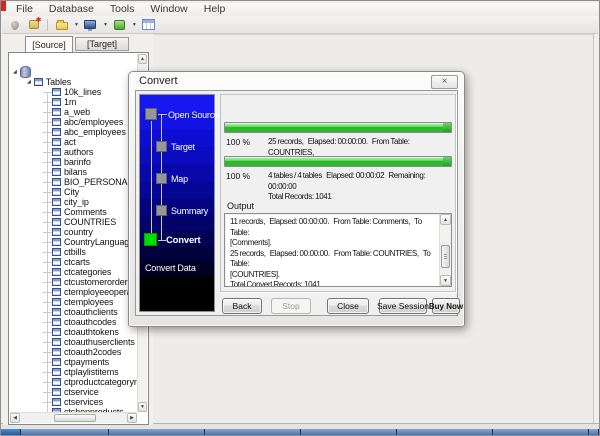 This screenshot has width=600, height=436. What do you see at coordinates (73, 282) in the screenshot?
I see `tree-item: ctcustomerorders` at bounding box center [73, 282].